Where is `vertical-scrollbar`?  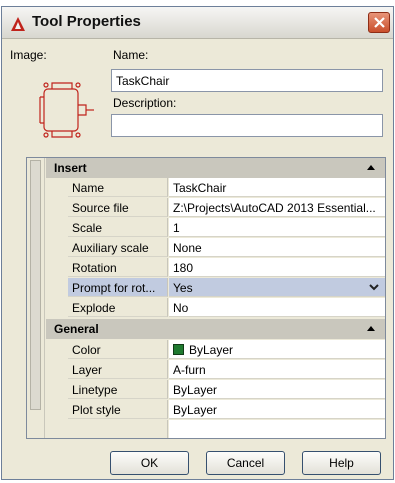
vertical-scrollbar is located at coordinates (36, 298).